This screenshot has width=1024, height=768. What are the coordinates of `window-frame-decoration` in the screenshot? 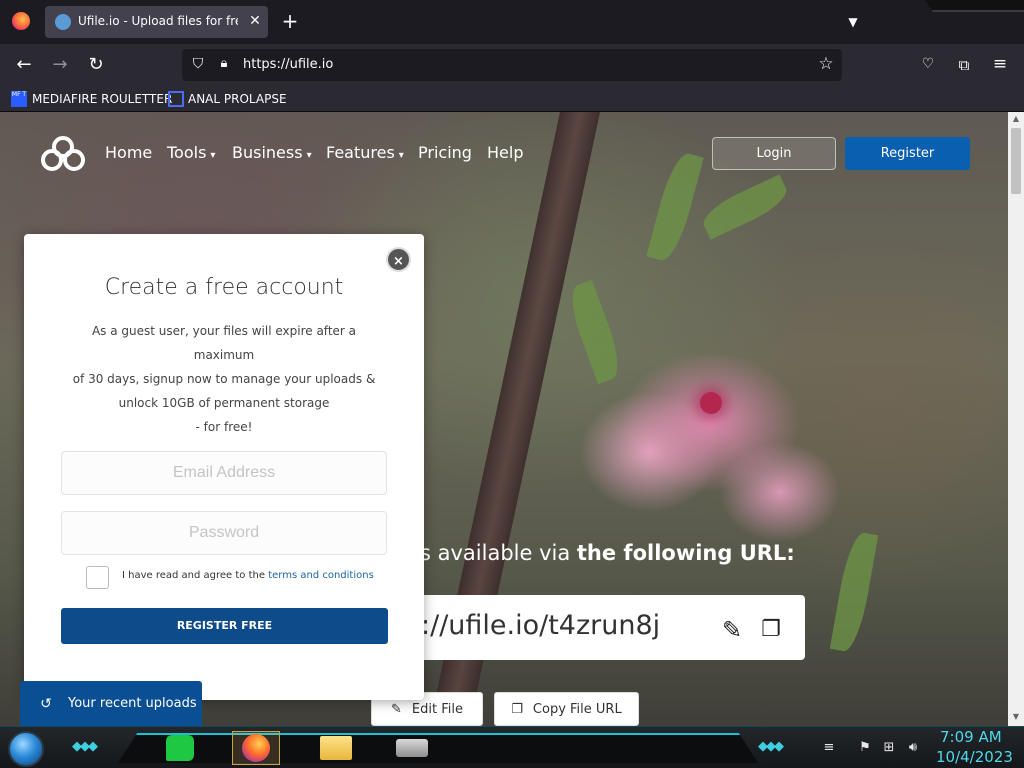 It's located at (974, 6).